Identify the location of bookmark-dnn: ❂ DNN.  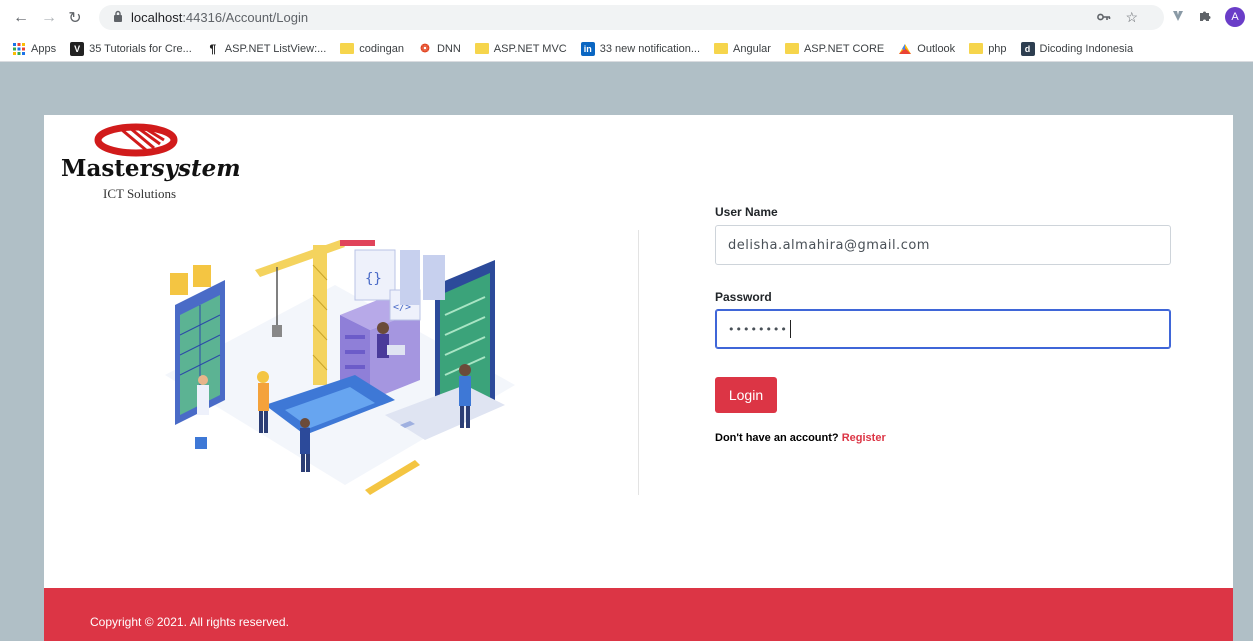
(439, 49).